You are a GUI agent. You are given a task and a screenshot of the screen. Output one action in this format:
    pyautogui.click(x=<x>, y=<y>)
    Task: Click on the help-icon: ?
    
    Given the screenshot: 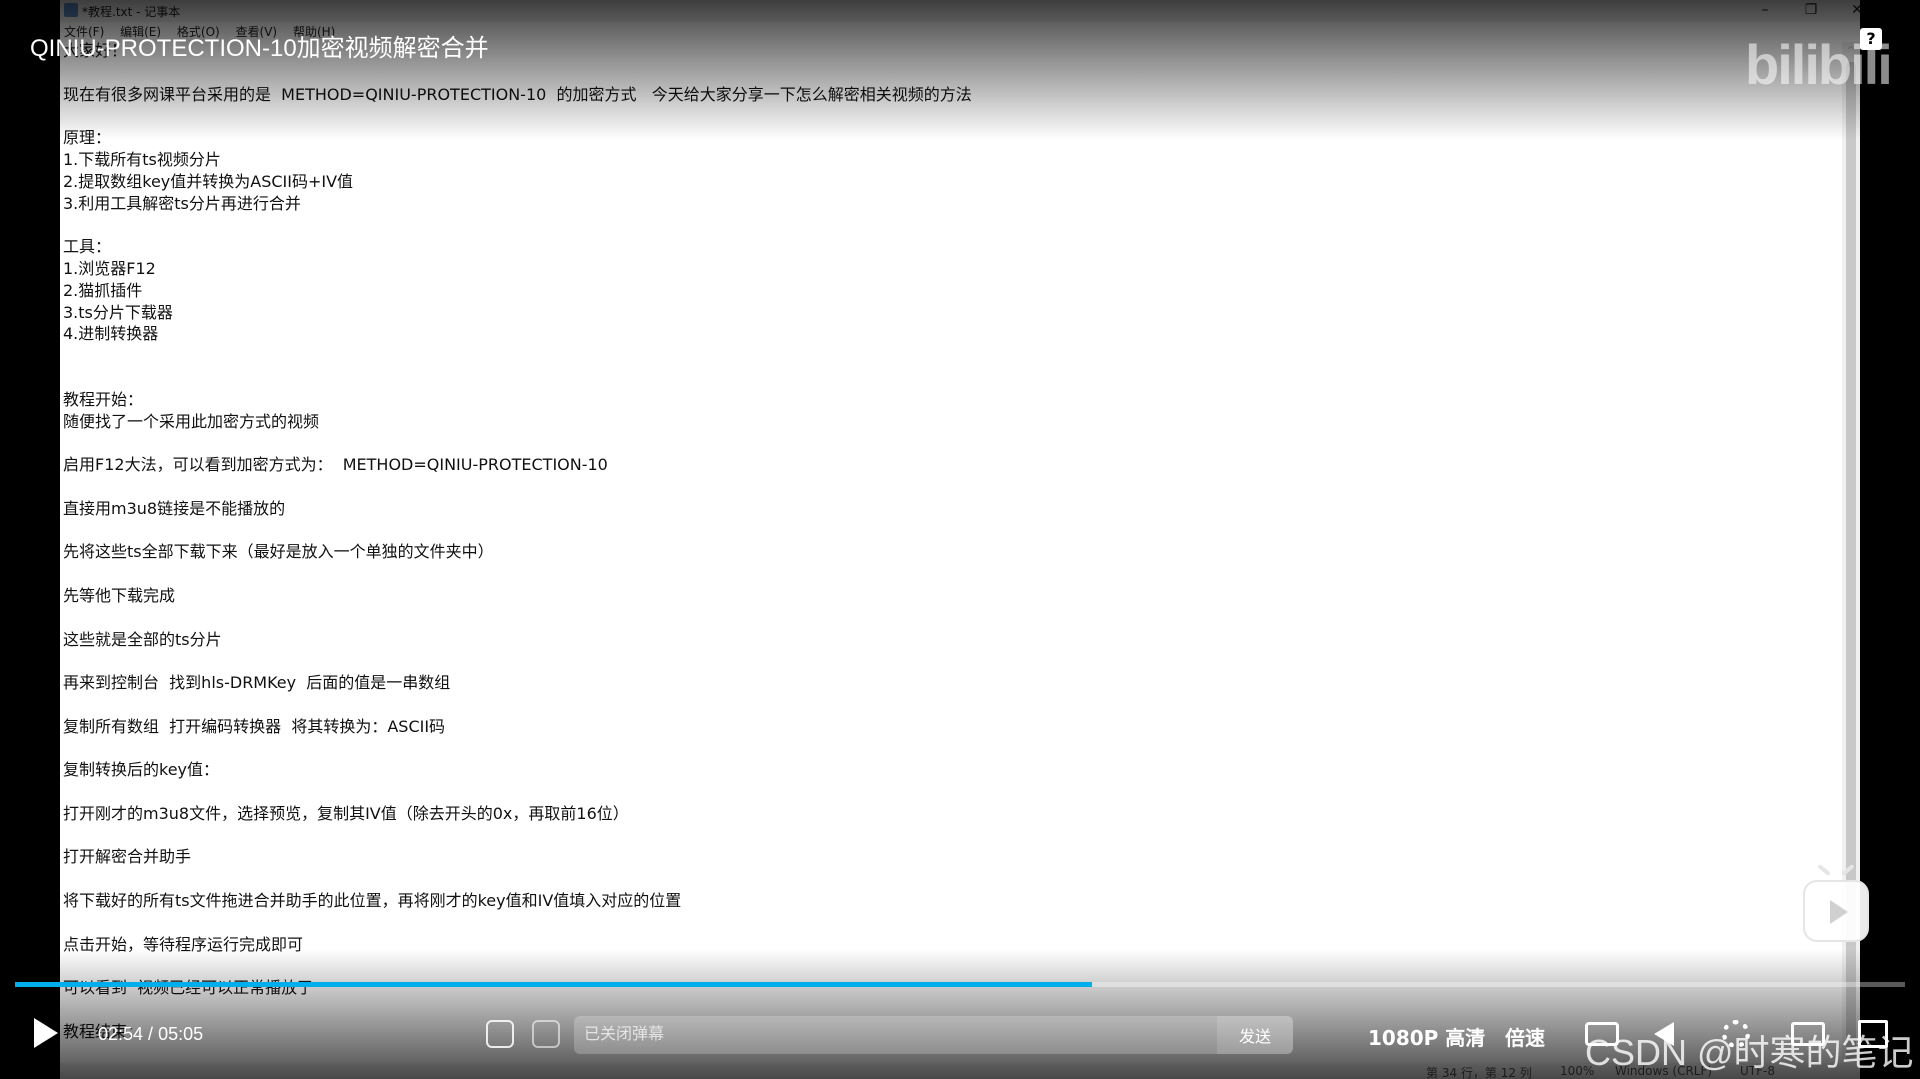 What is the action you would take?
    pyautogui.click(x=1871, y=39)
    